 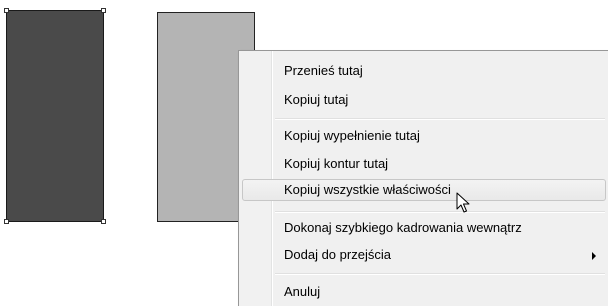 What do you see at coordinates (424, 255) in the screenshot?
I see `menu-item-add-to-blend: Dodaj do przejścia` at bounding box center [424, 255].